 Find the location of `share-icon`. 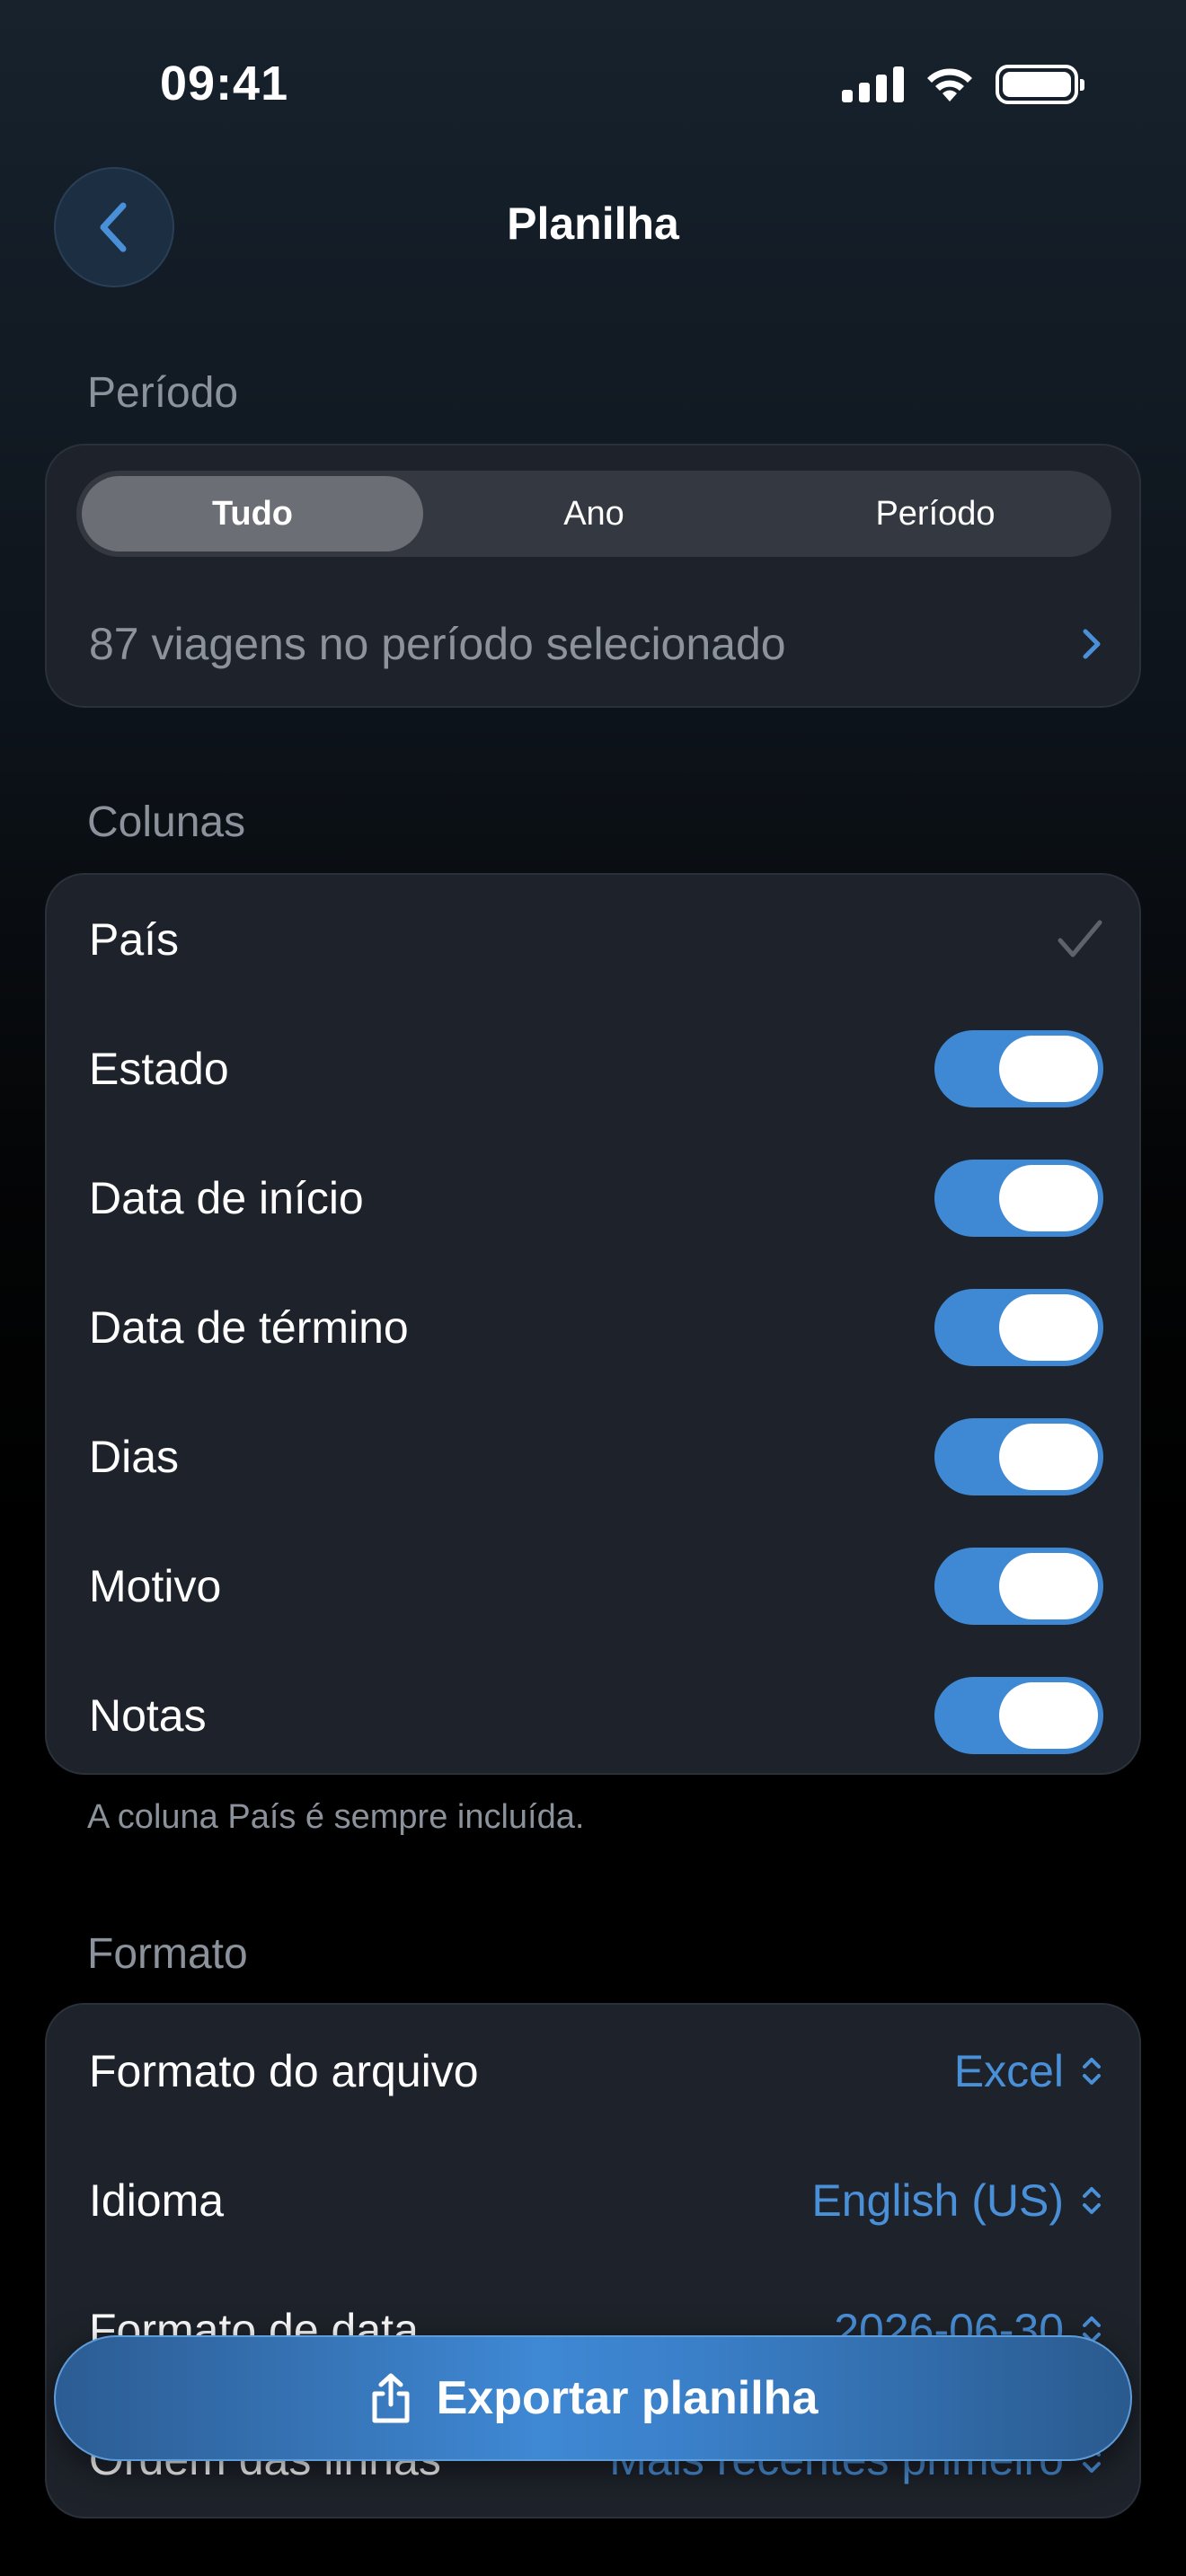

share-icon is located at coordinates (391, 2398).